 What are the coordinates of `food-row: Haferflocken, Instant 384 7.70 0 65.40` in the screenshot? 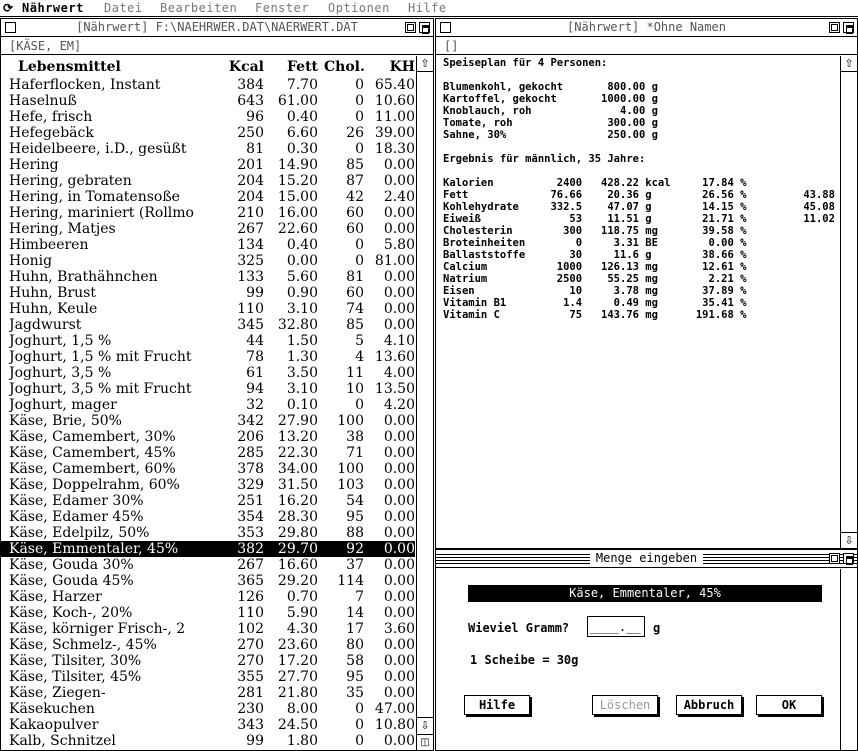 It's located at (208, 85).